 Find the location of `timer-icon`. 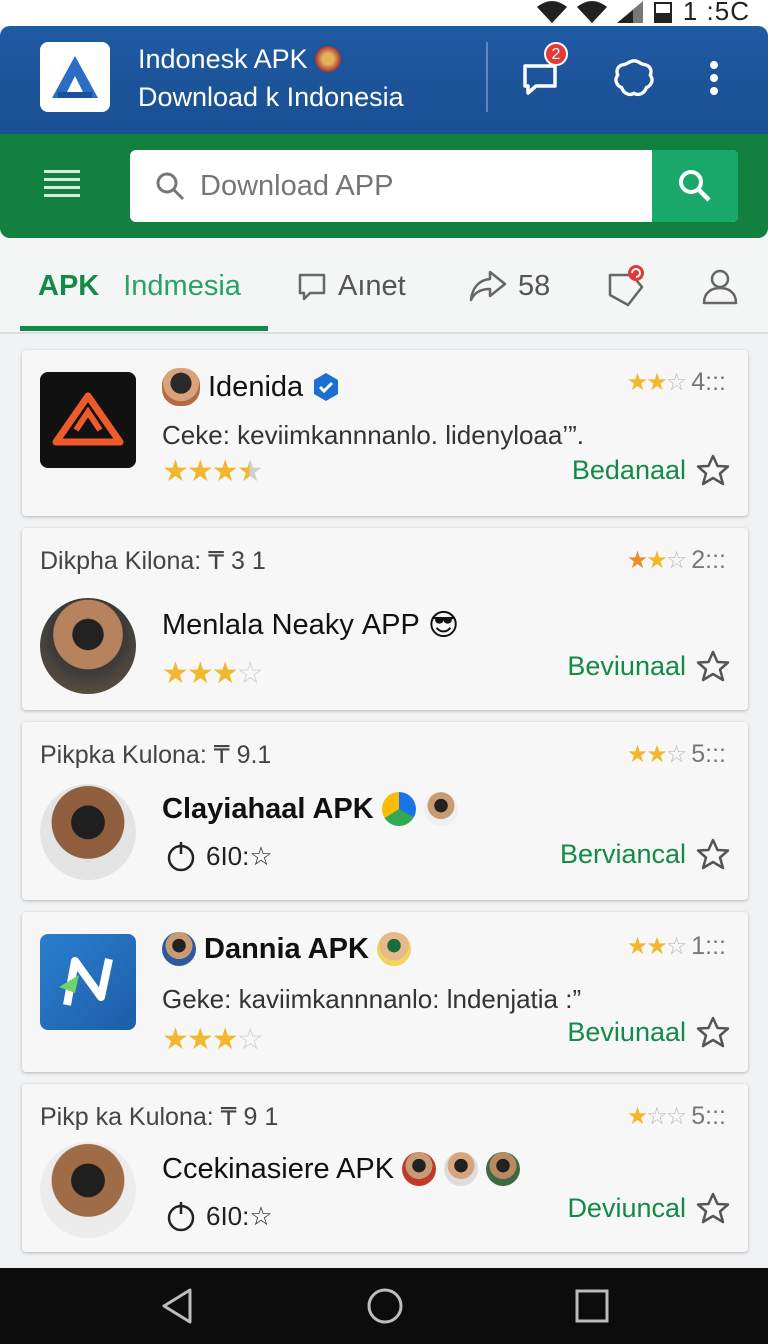

timer-icon is located at coordinates (181, 1217).